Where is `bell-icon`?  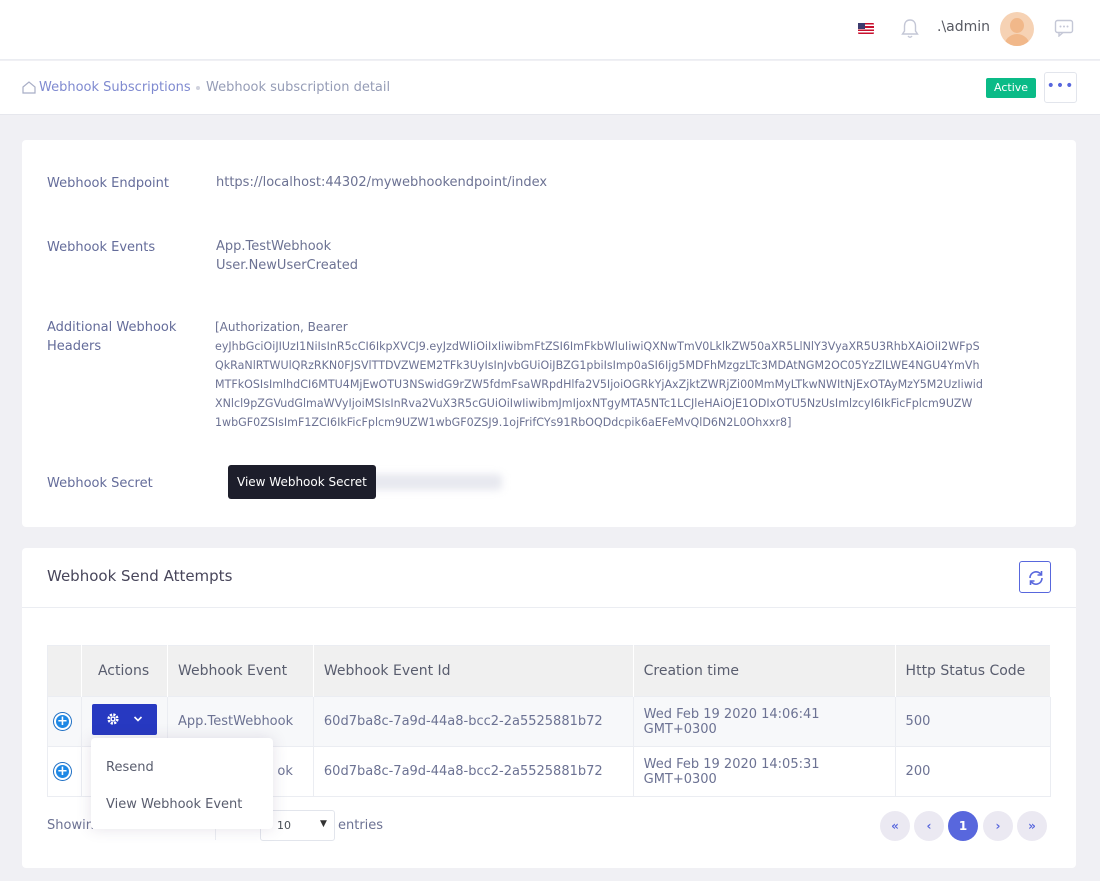
bell-icon is located at coordinates (910, 29).